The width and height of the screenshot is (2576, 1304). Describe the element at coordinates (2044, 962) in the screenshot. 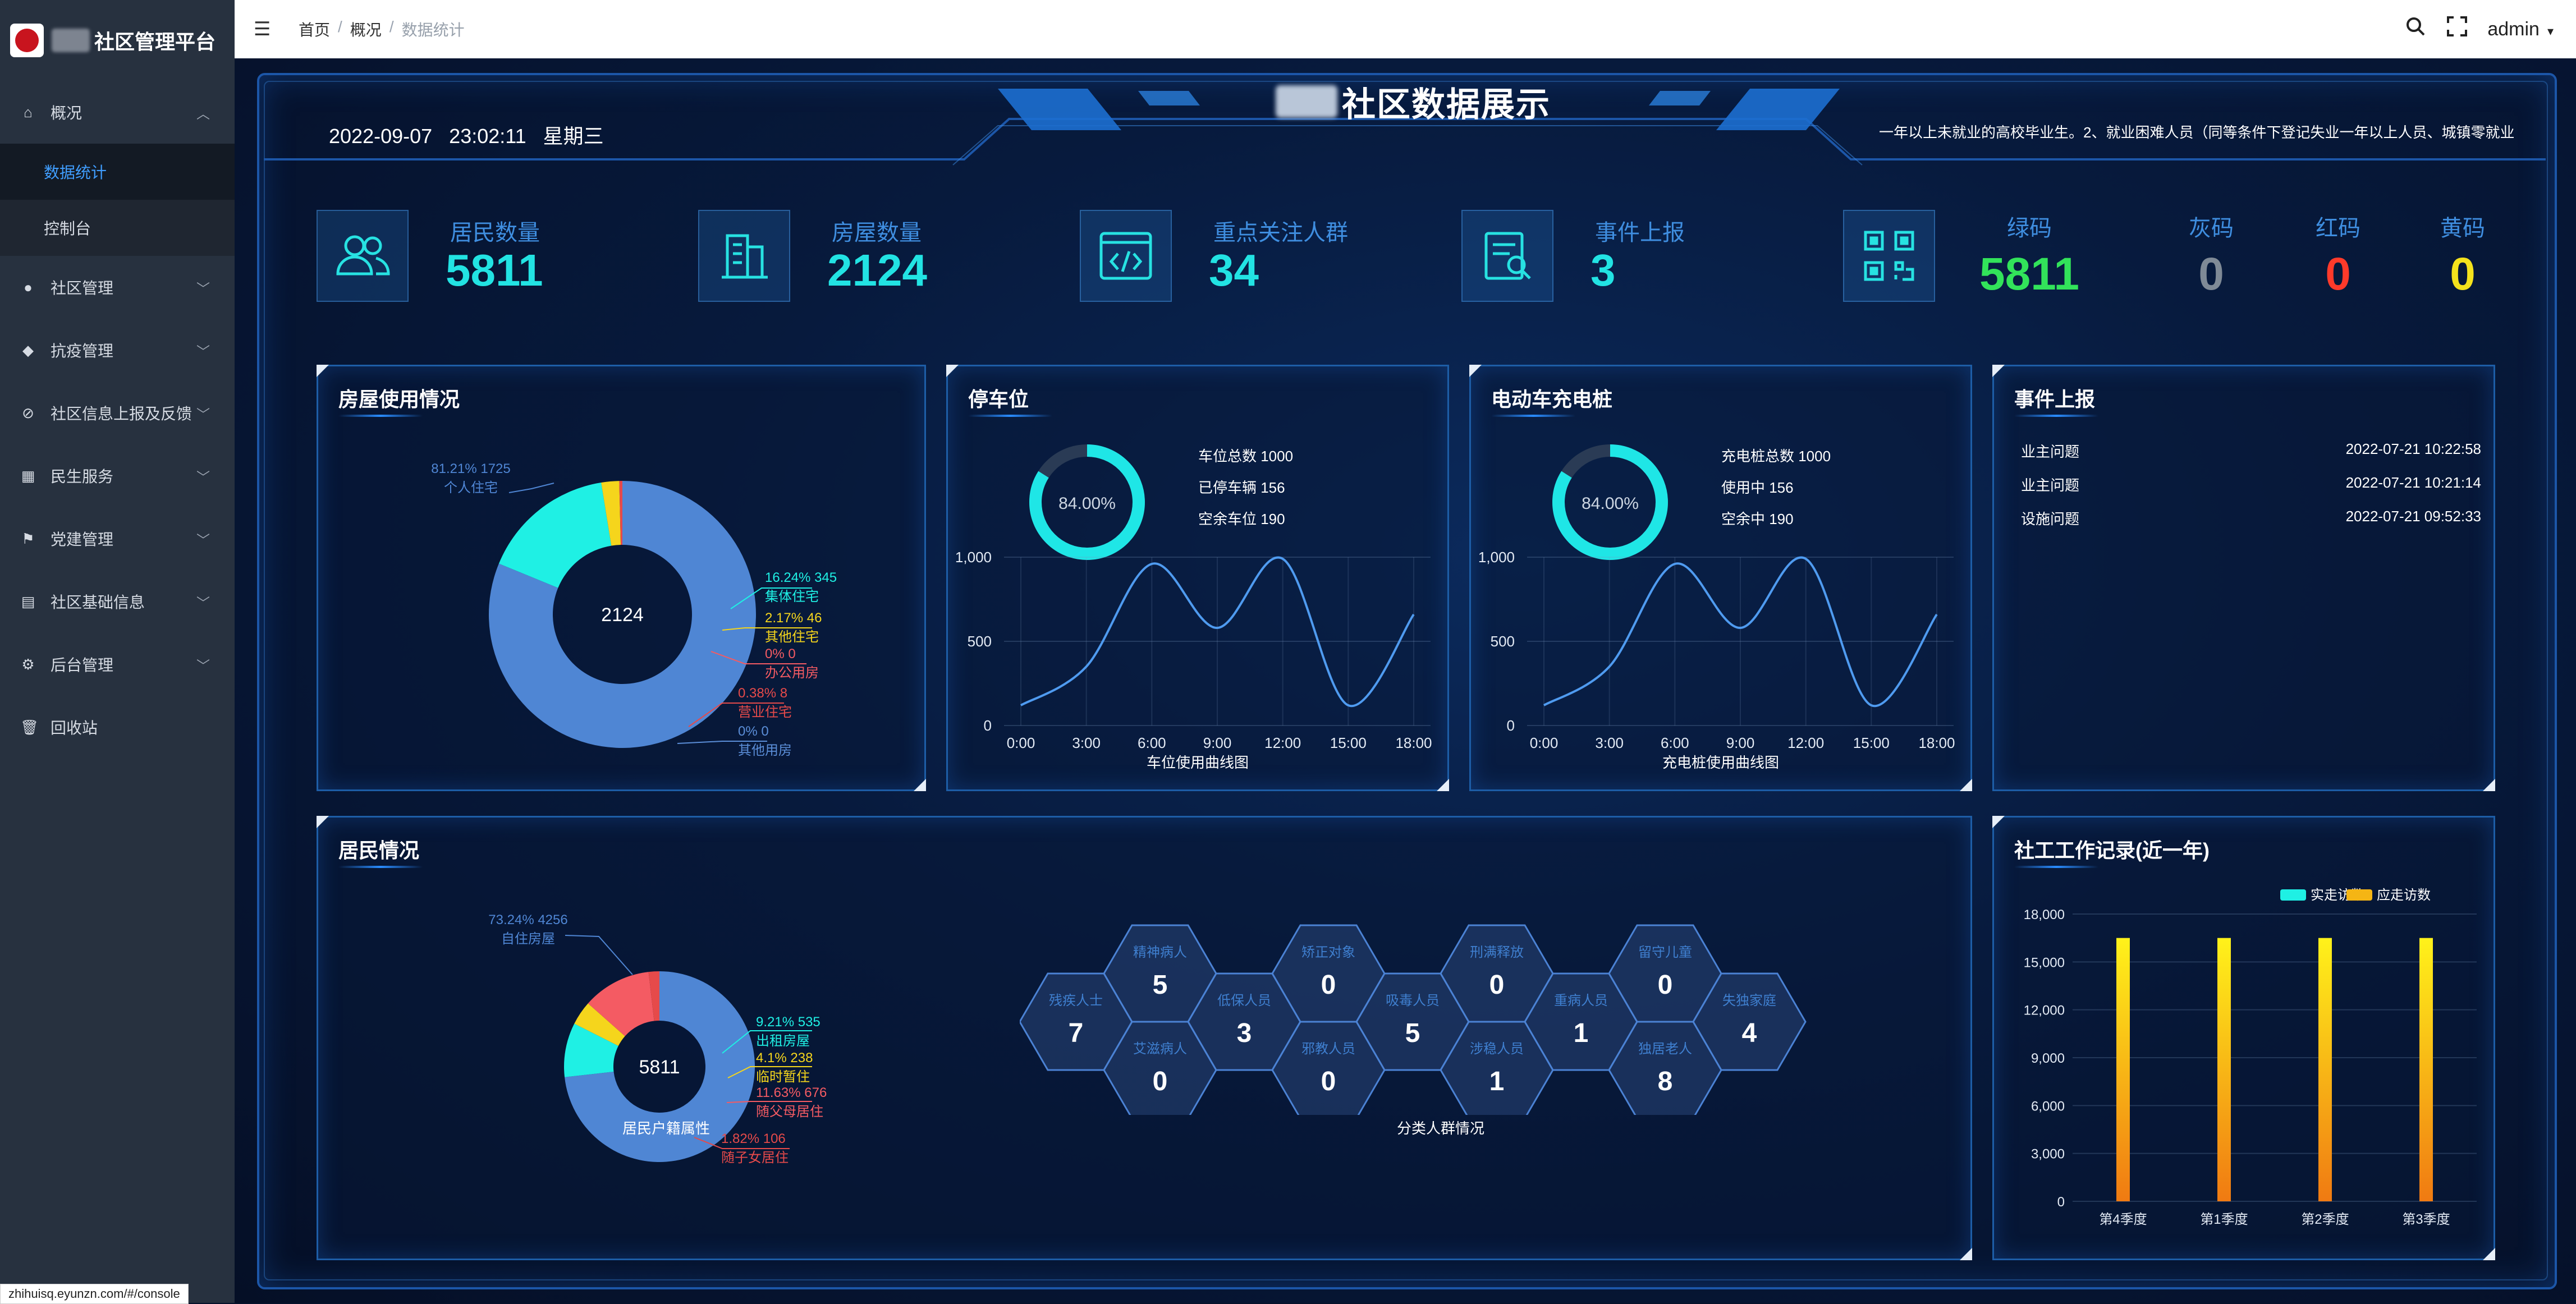

I see `y-tick-label: 15,000` at that location.